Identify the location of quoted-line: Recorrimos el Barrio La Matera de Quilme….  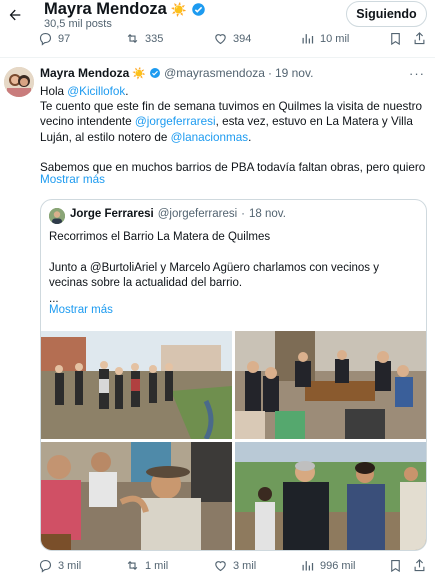
(160, 237).